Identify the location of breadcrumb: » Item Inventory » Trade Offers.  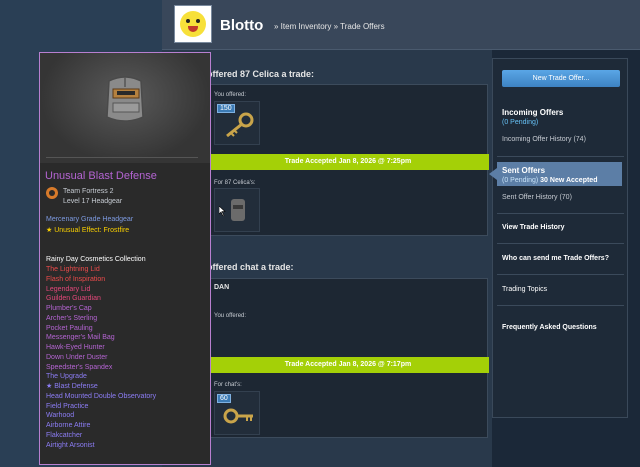
(329, 26).